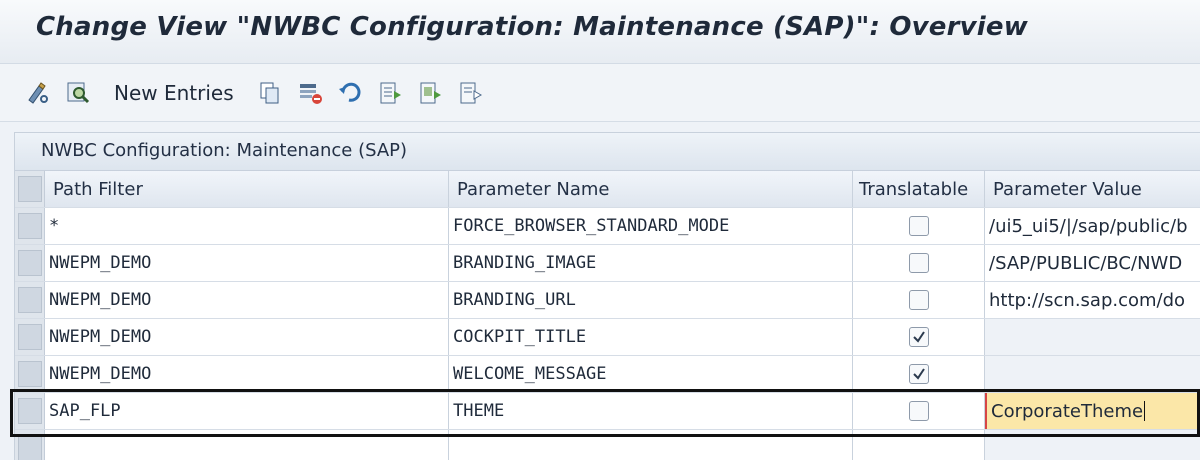 This screenshot has width=1200, height=460. Describe the element at coordinates (350, 93) in the screenshot. I see `undo-icon` at that location.